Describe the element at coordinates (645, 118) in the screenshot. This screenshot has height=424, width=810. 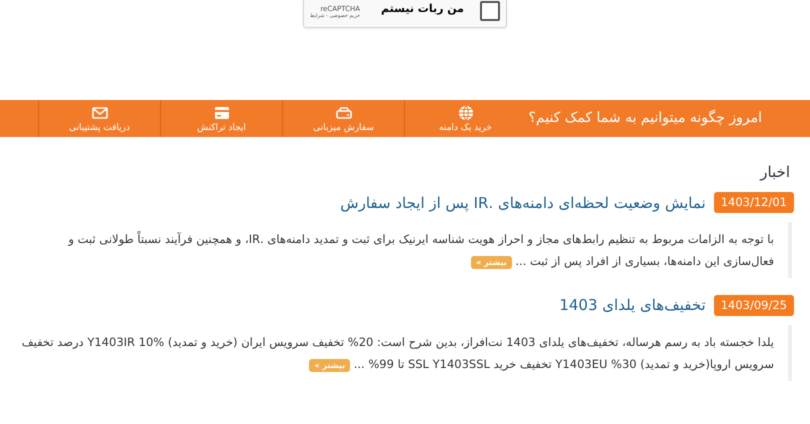
I see `help-question: امروز چگونه میتوانیم به شما کمک کنیم؟` at that location.